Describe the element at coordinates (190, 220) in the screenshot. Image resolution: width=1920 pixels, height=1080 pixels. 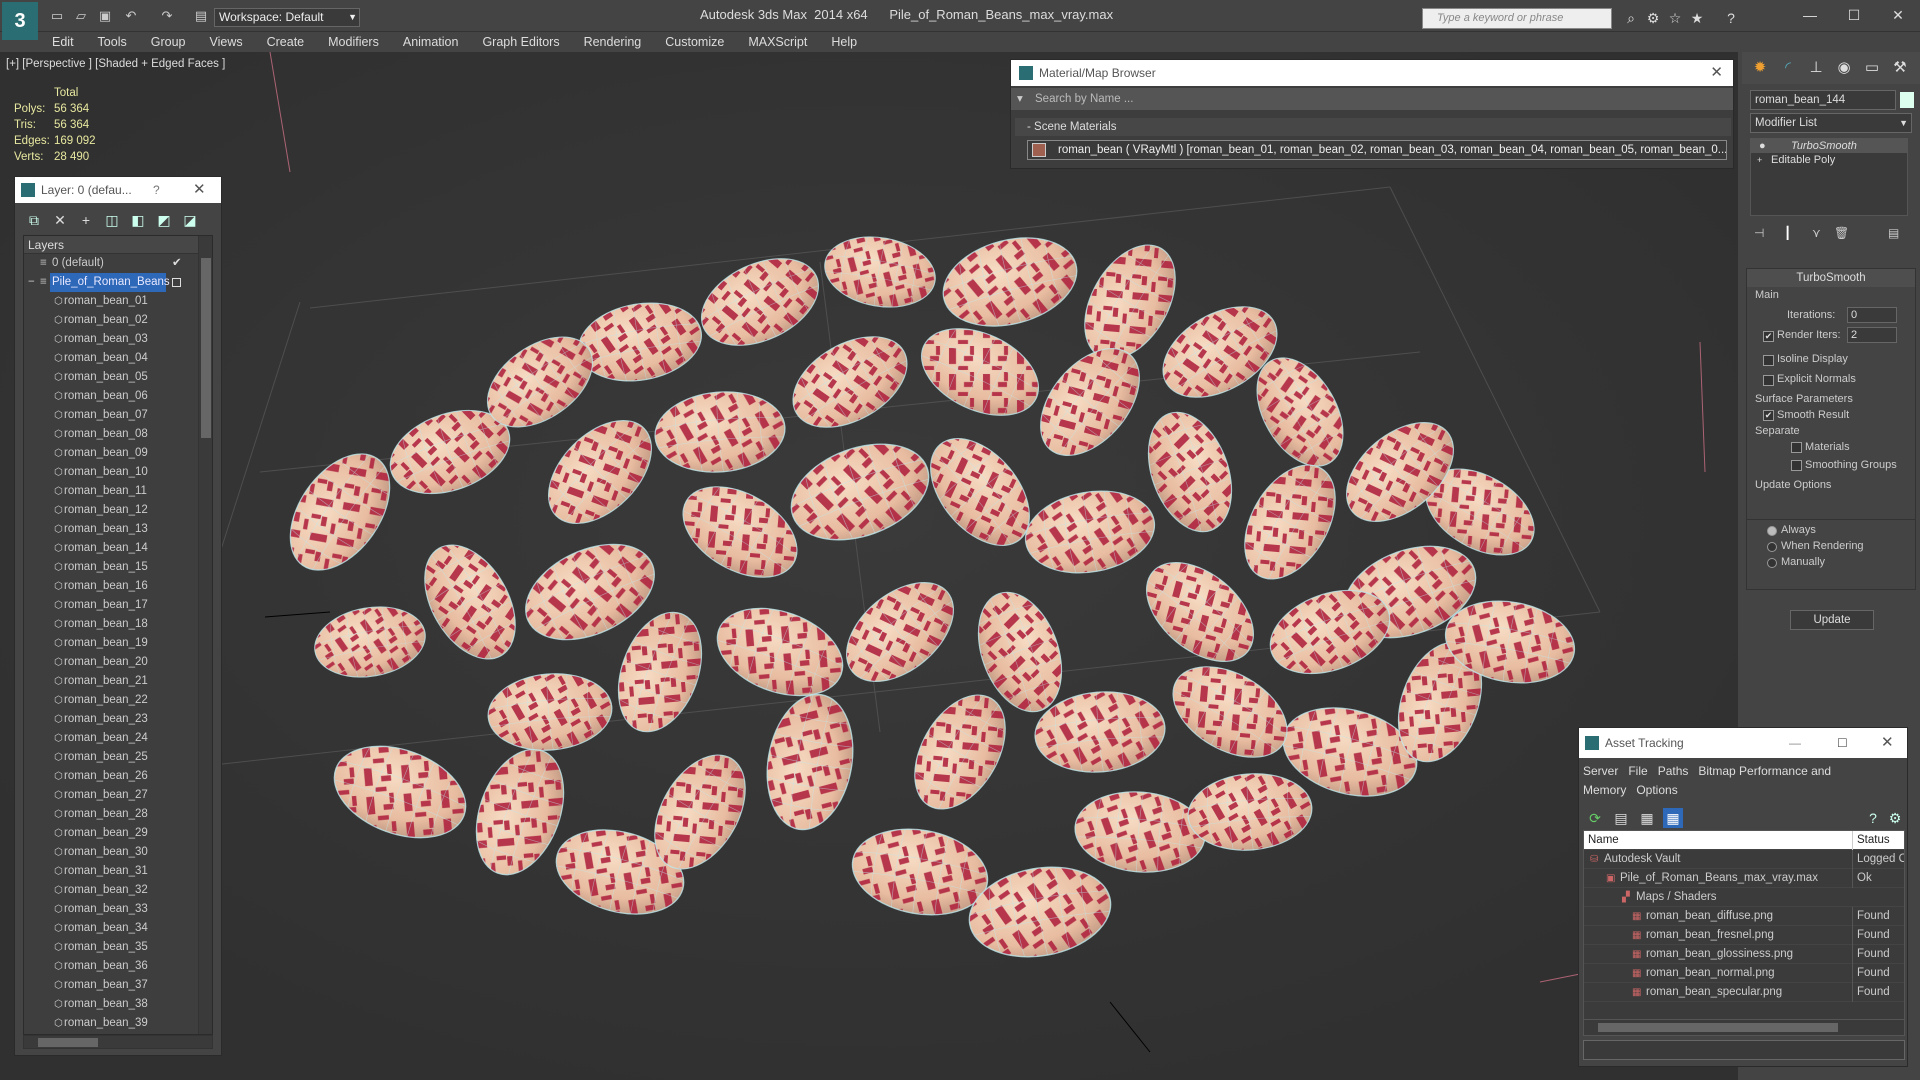
I see `freeze-all-icon: ◪` at that location.